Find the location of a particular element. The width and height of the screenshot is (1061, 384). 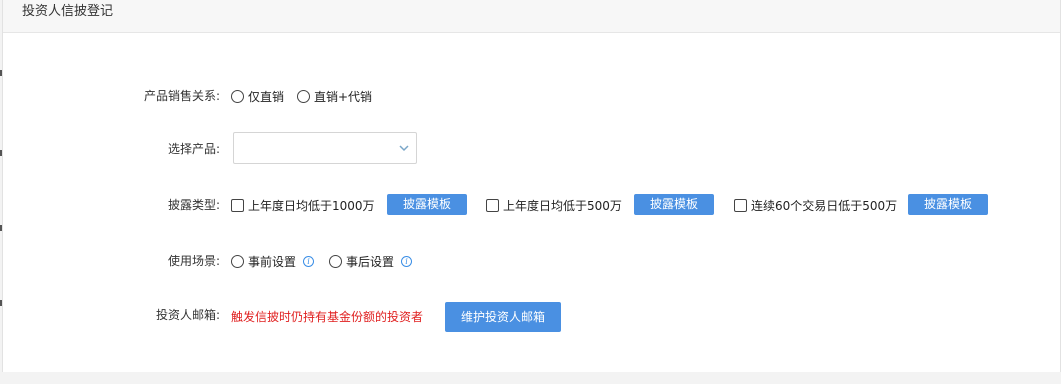

page-title: 投资人信披登记 is located at coordinates (68, 11).